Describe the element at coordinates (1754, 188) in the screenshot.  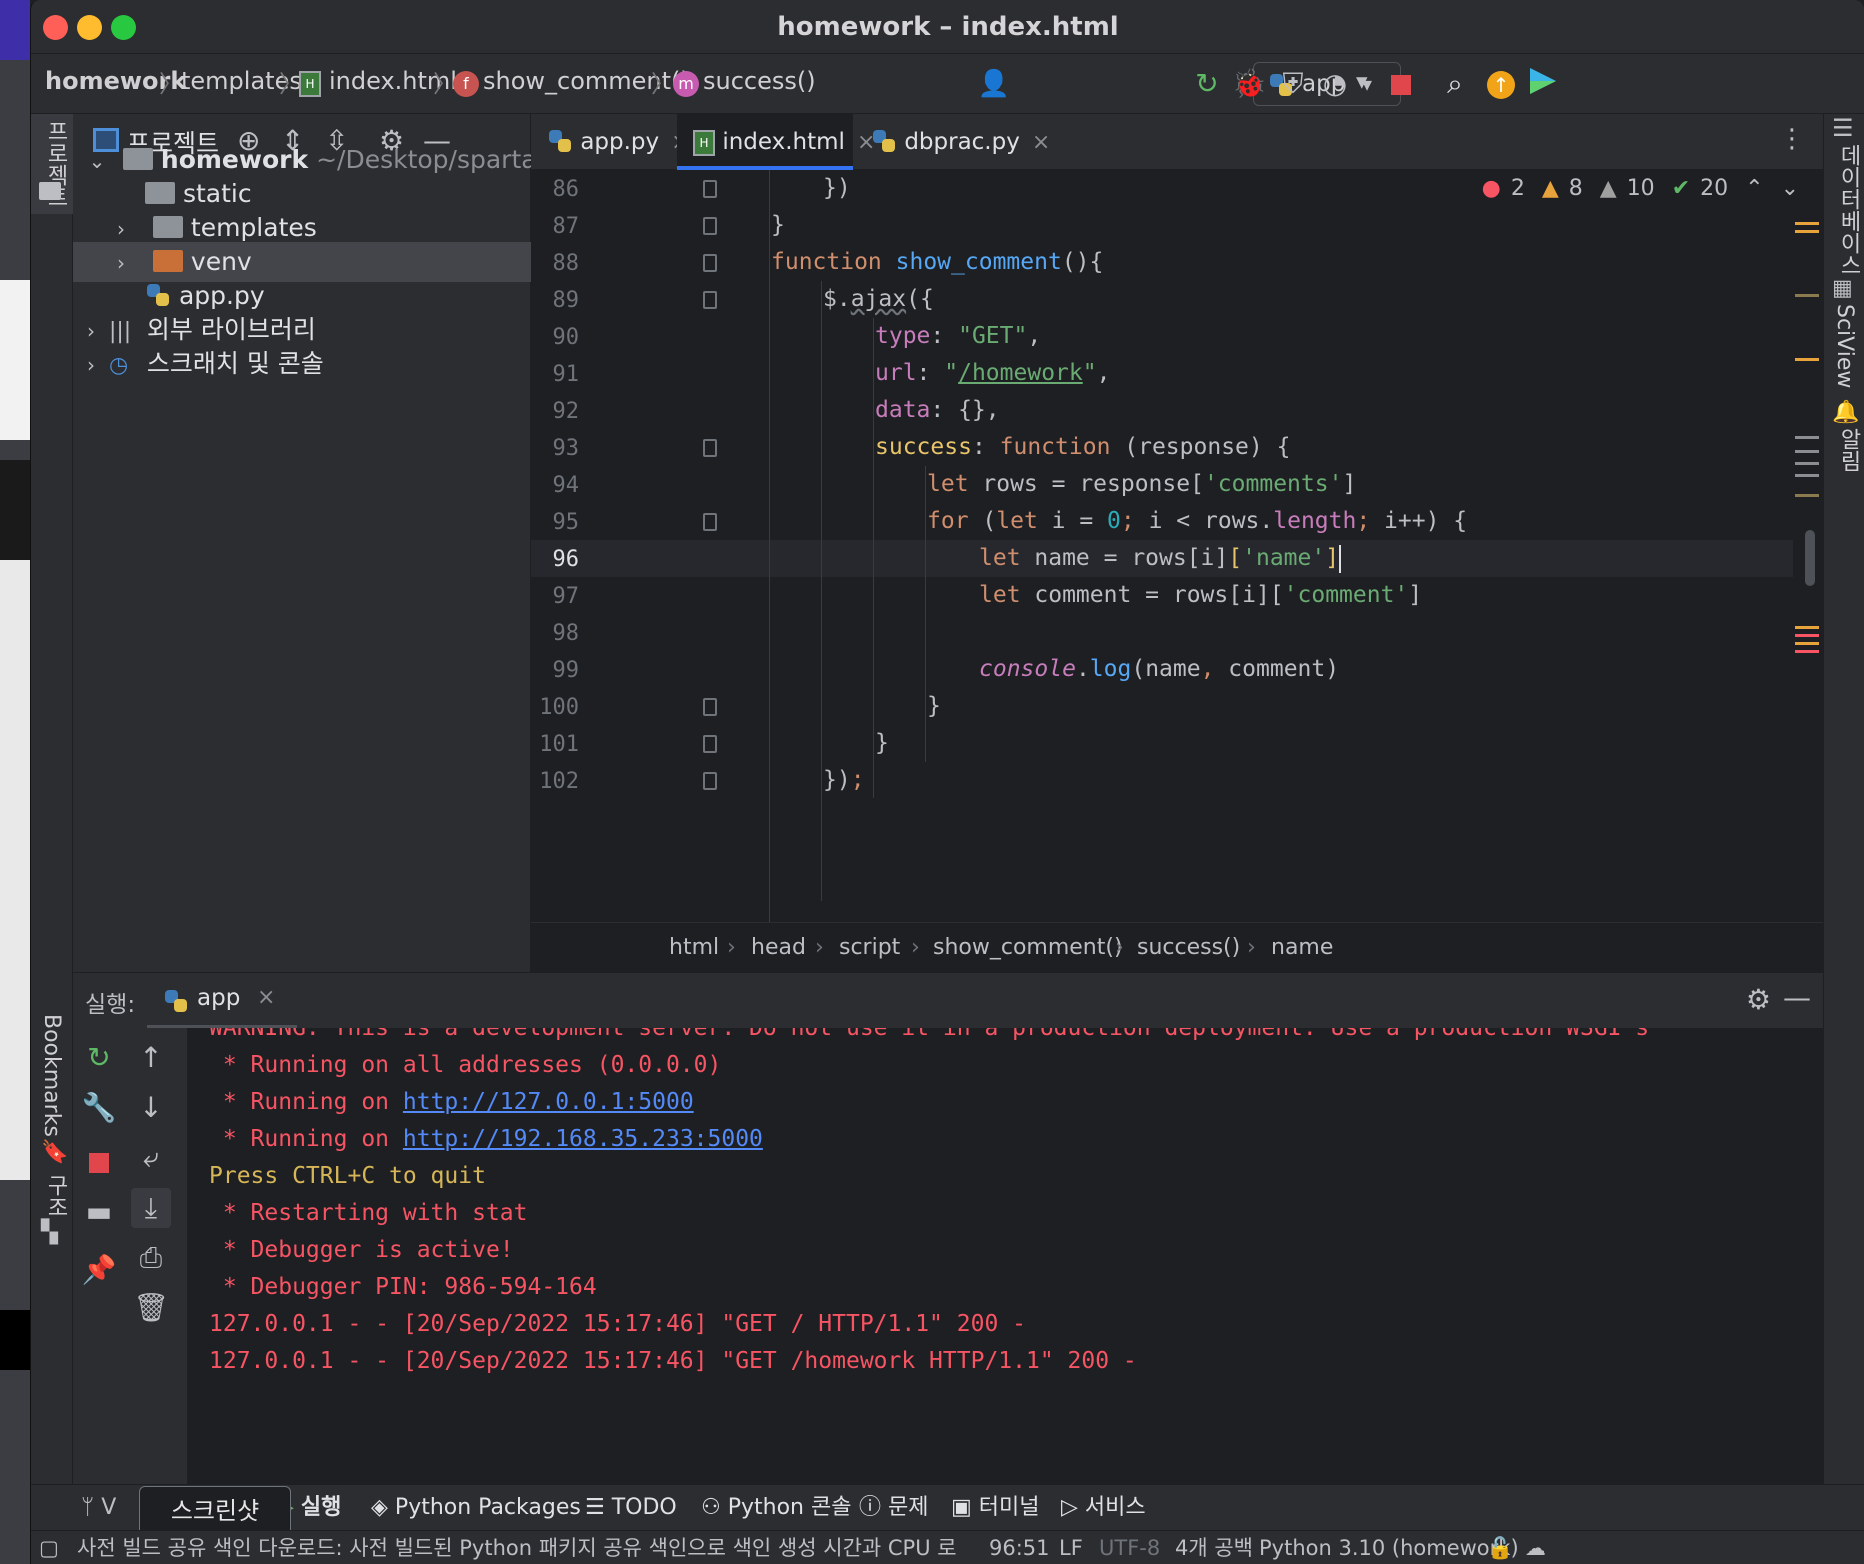
I see `previous-highlight-icon: ⌃` at that location.